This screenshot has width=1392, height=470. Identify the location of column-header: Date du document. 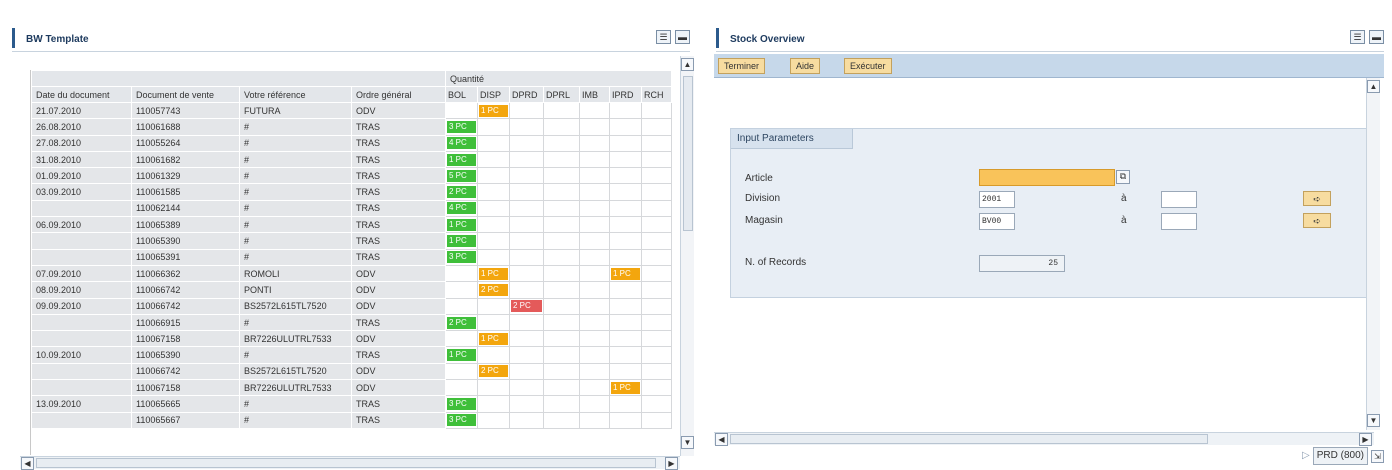
(81, 94).